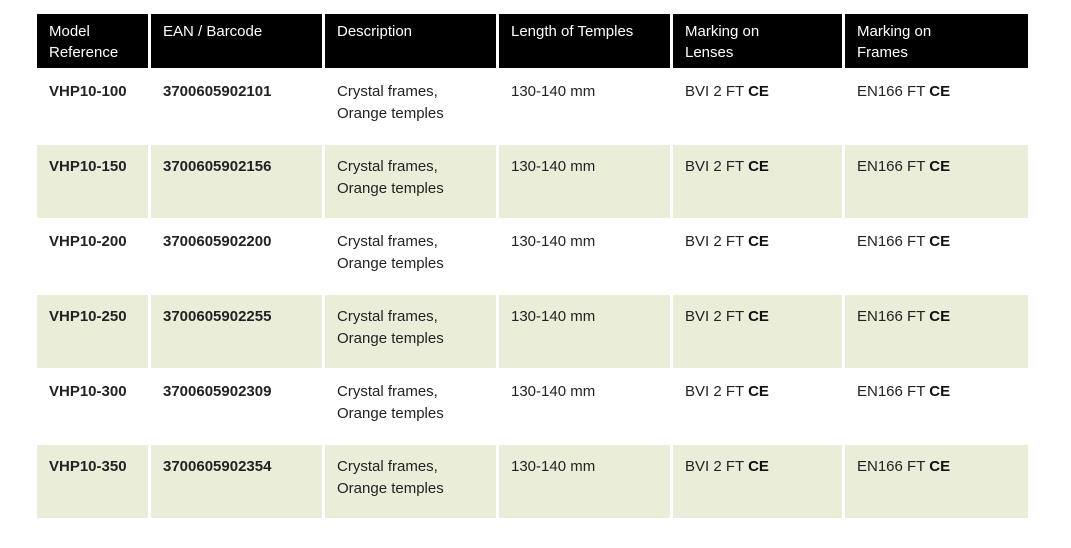 This screenshot has width=1071, height=548. What do you see at coordinates (92, 181) in the screenshot?
I see `model-reference-cell: VHP10-150` at bounding box center [92, 181].